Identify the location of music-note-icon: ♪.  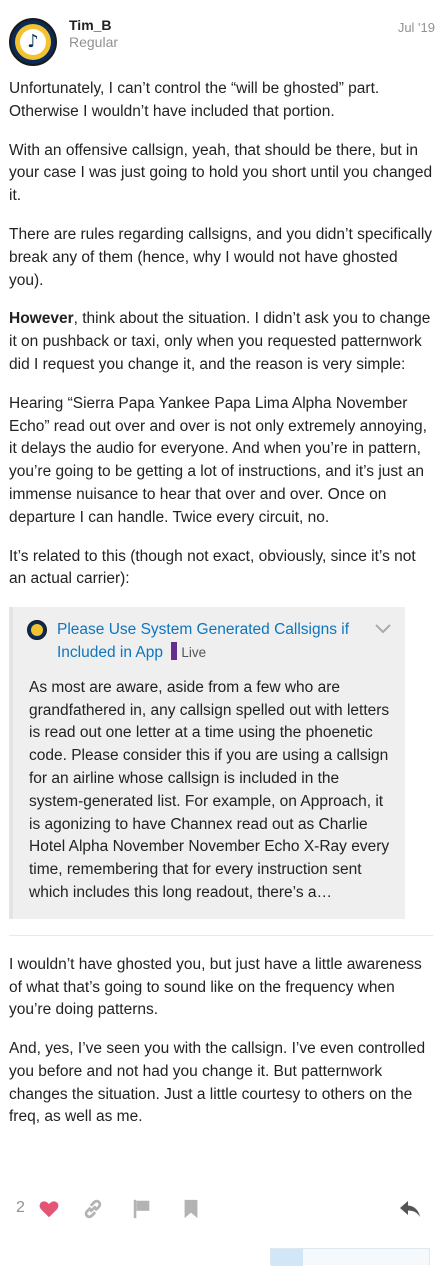
(33, 41).